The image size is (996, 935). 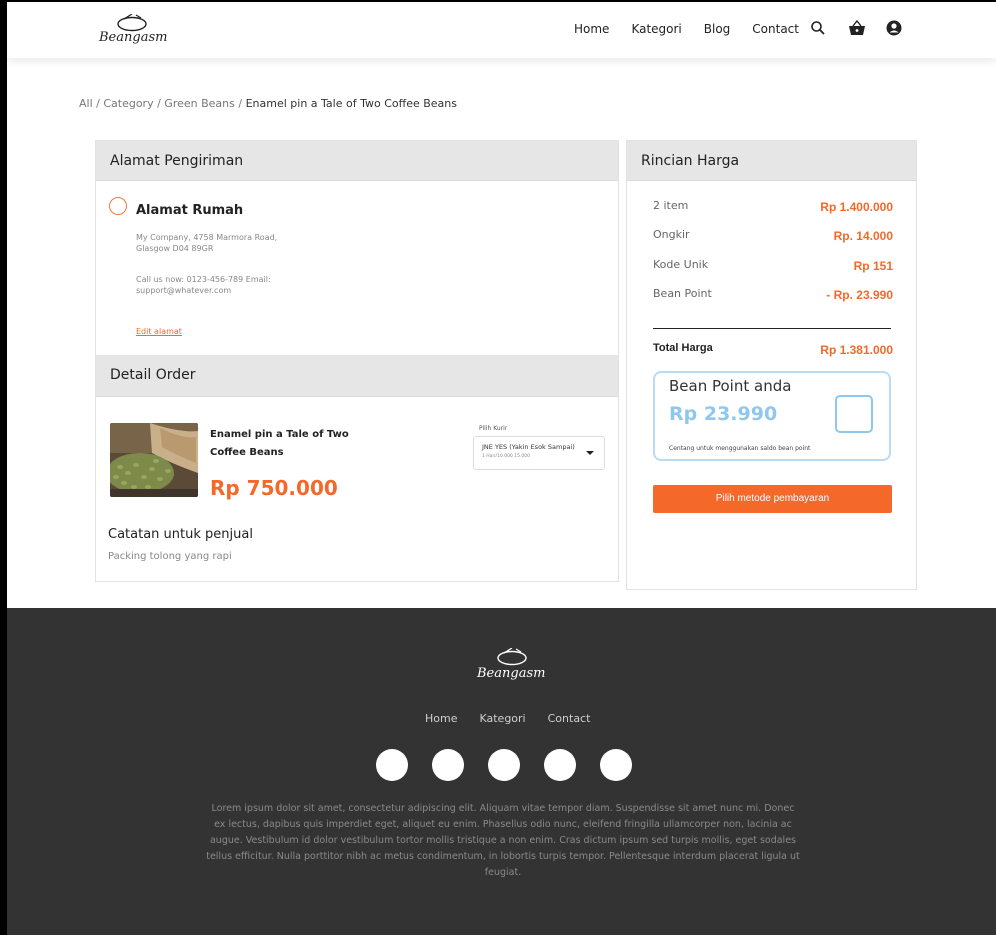 I want to click on brand-logo: Beangasm, so click(x=137, y=32).